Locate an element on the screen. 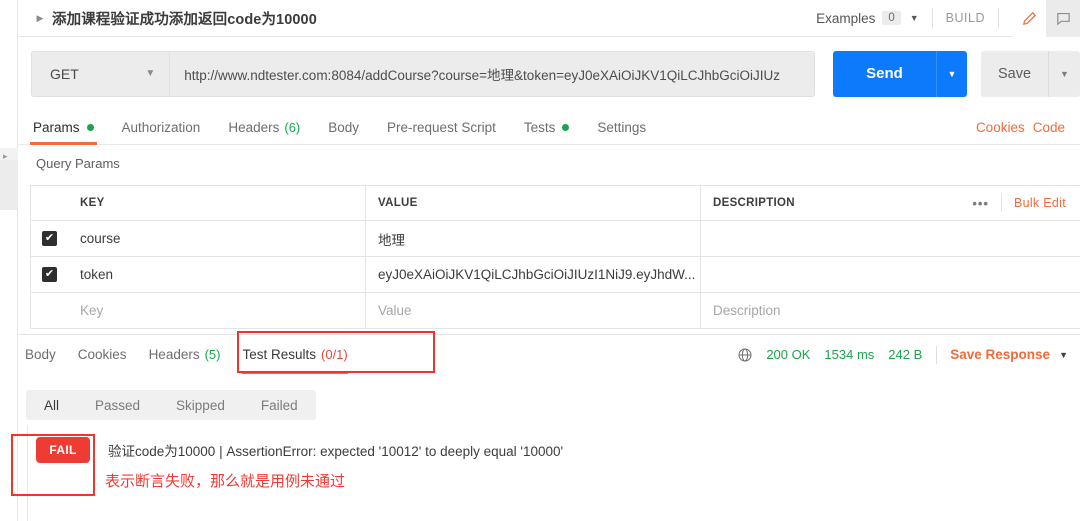  column-header-description: DESCRIPTION is located at coordinates (754, 203).